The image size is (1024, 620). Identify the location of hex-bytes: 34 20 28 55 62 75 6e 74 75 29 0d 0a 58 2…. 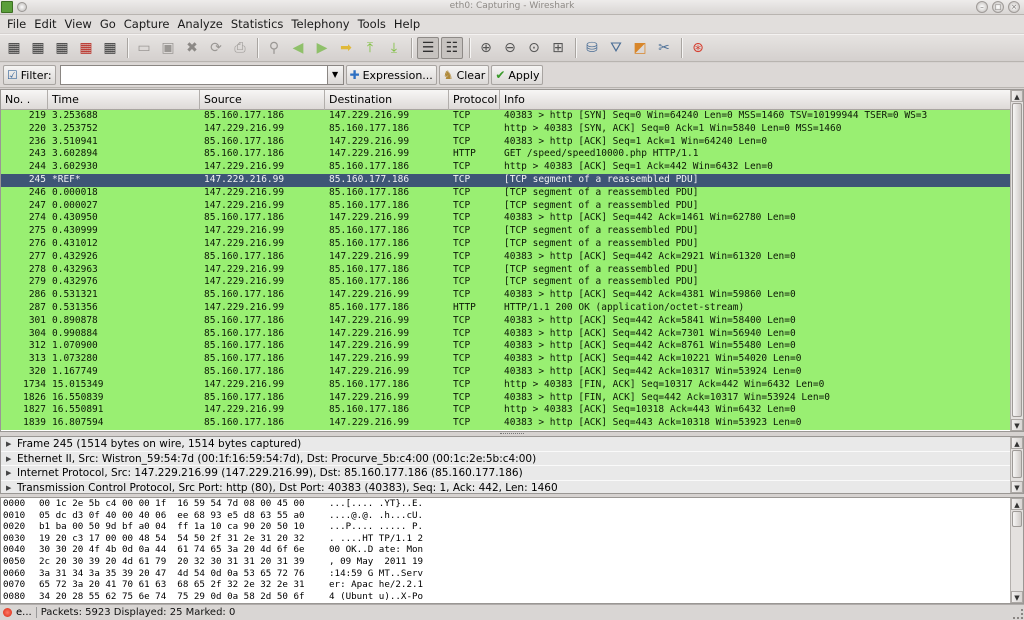
(184, 597).